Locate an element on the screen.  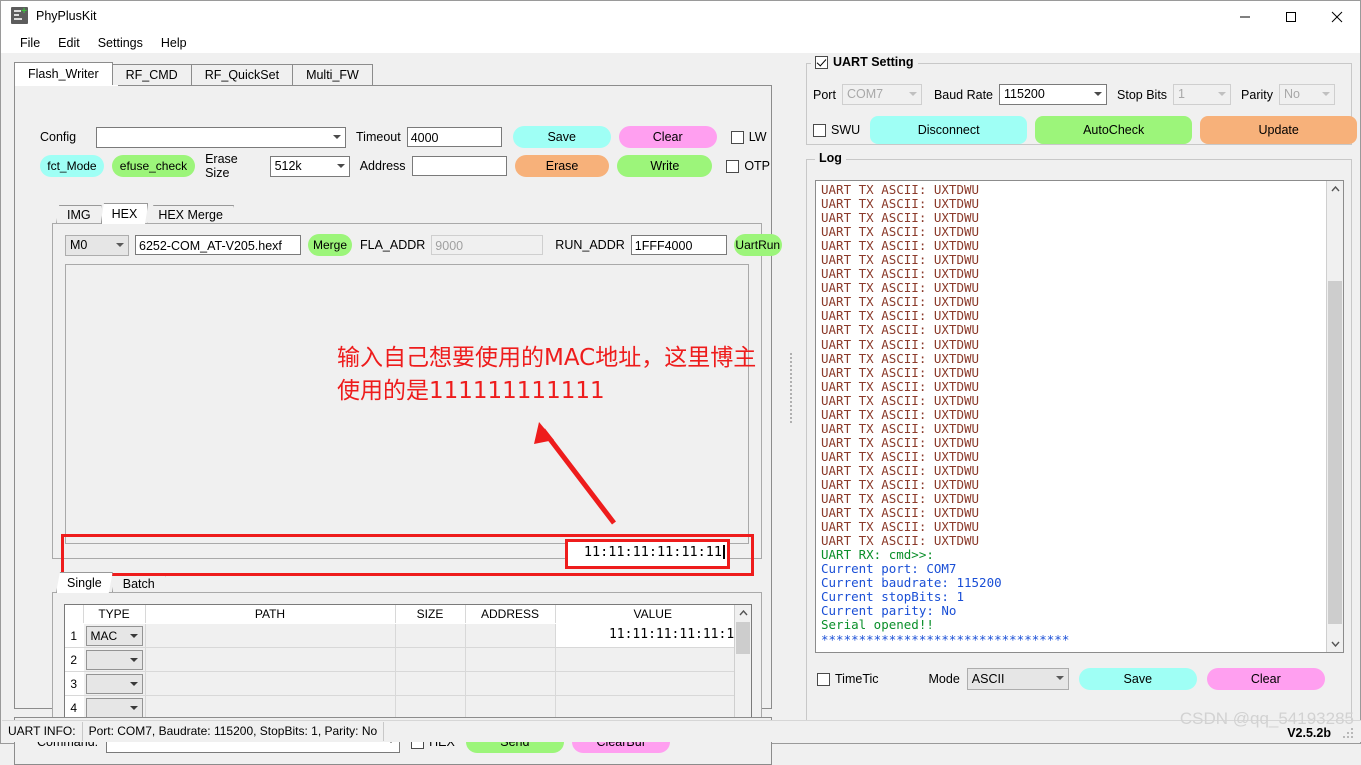
table-scroll-thumb is located at coordinates (743, 638).